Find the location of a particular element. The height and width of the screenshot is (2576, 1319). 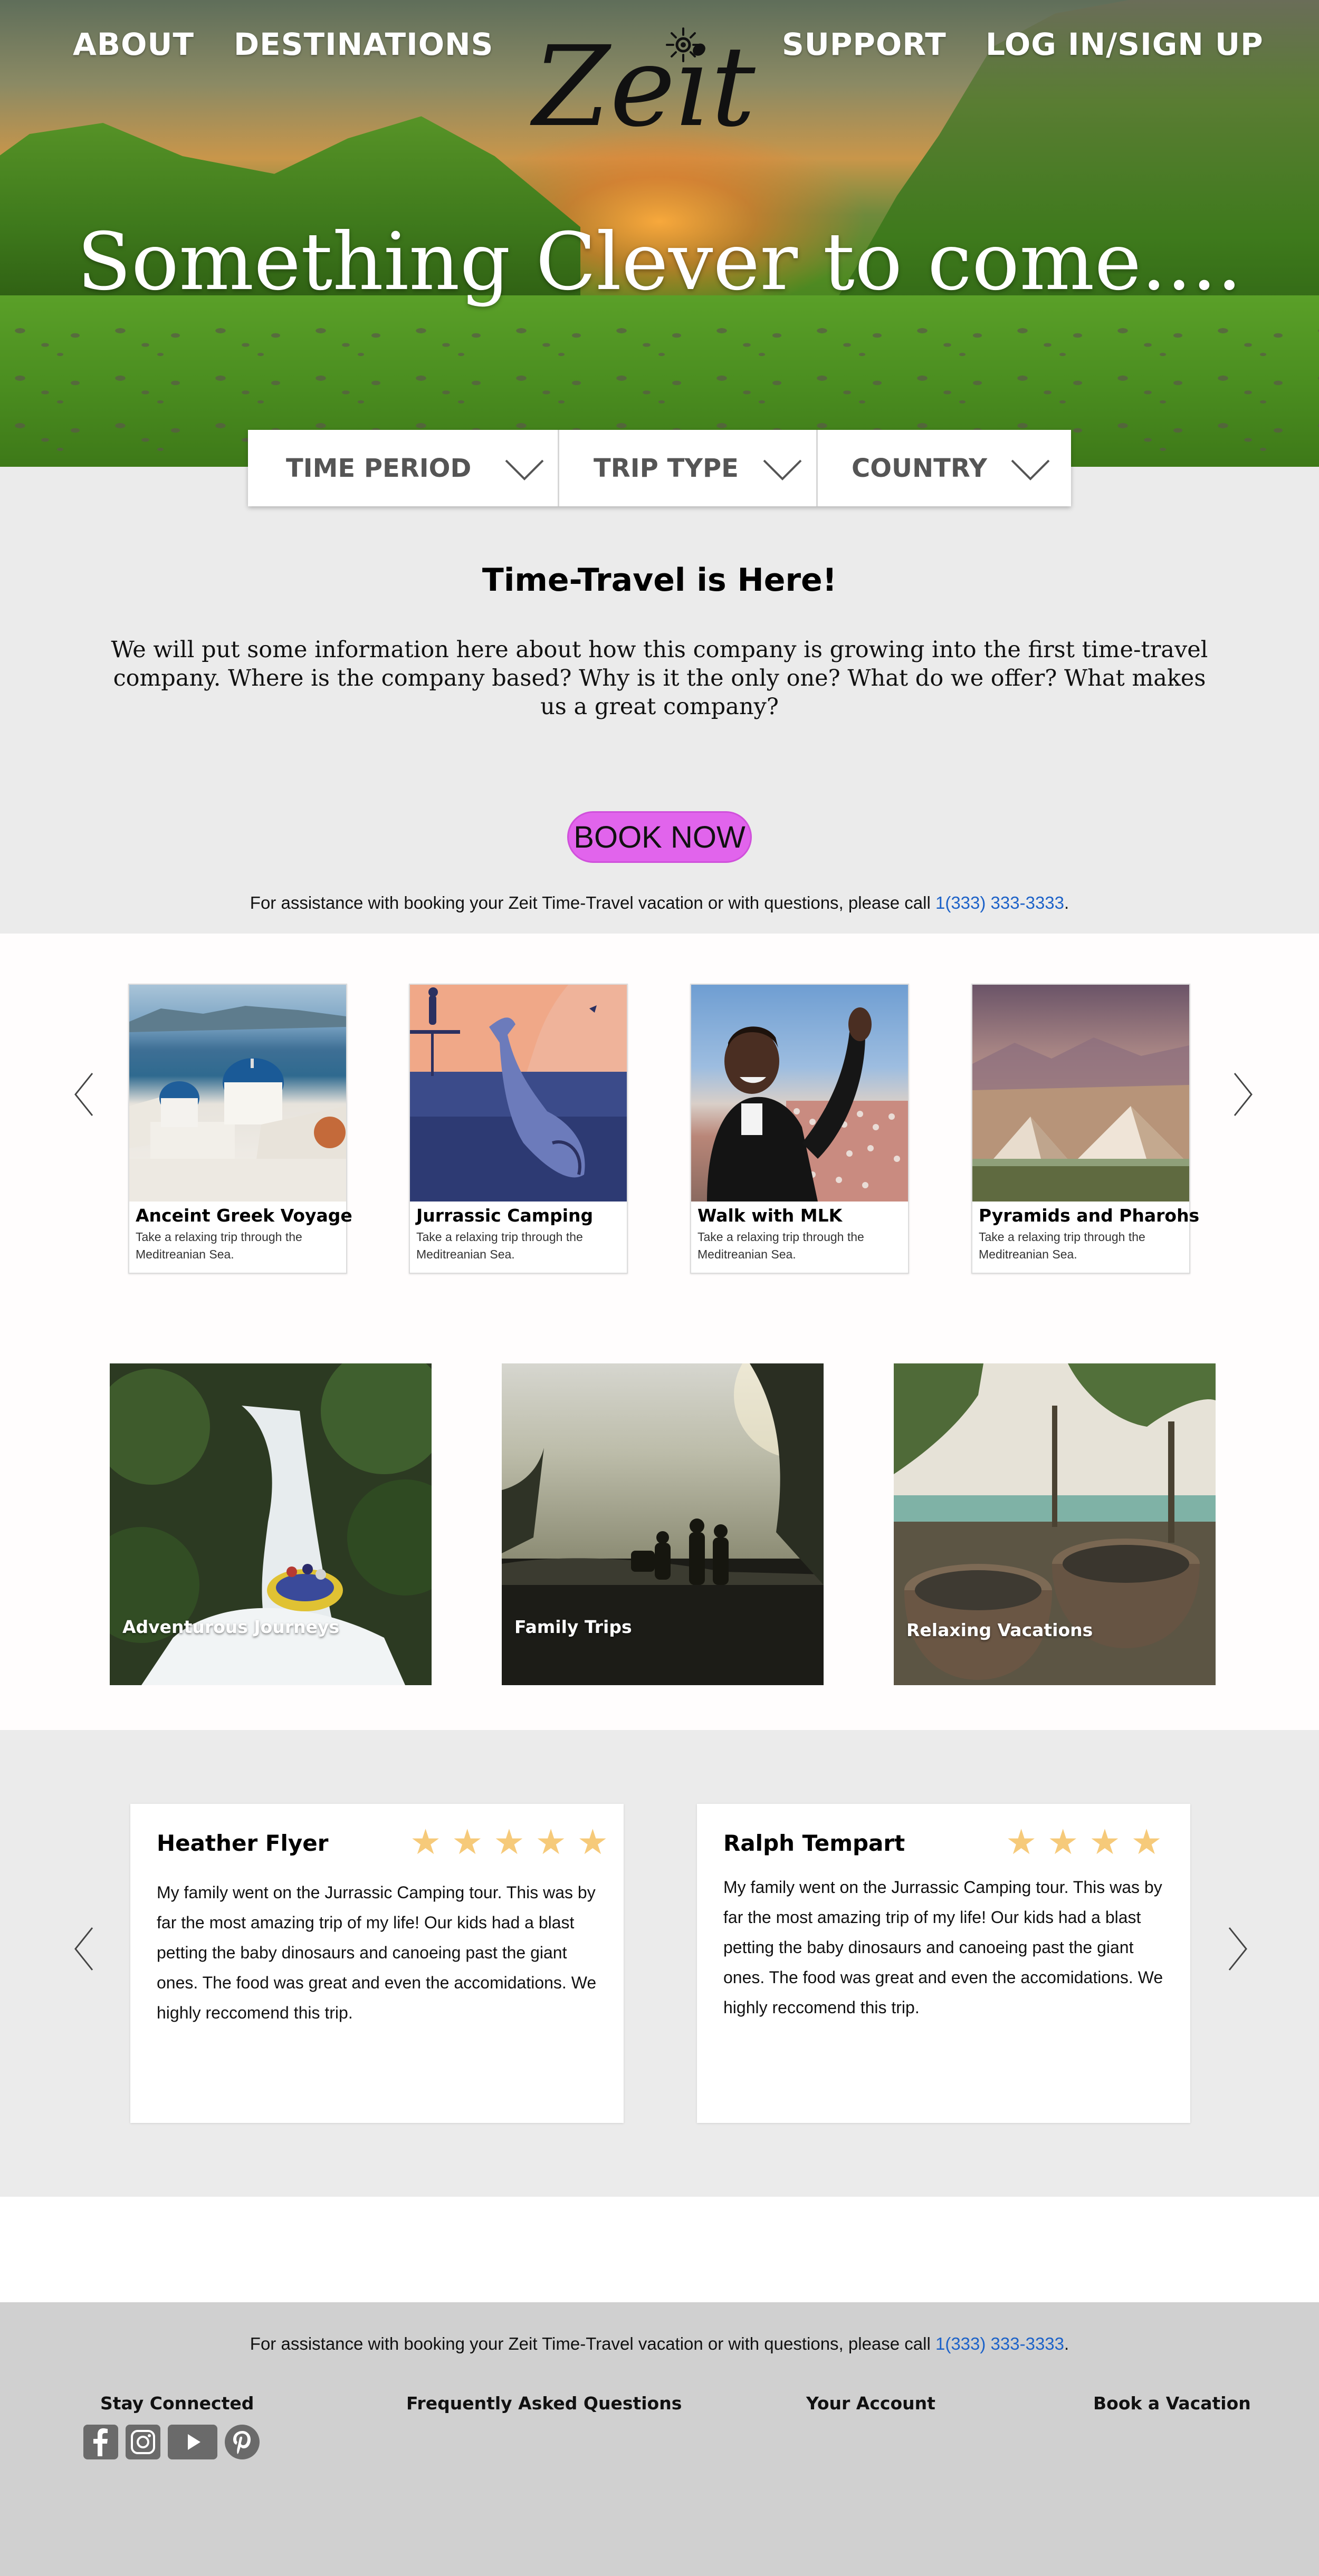

reviews-next-arrow-icon is located at coordinates (1237, 1949).